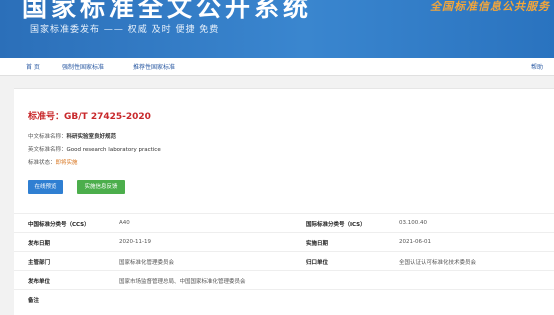  What do you see at coordinates (46, 117) in the screenshot?
I see `standard-number-label: 标准号：` at bounding box center [46, 117].